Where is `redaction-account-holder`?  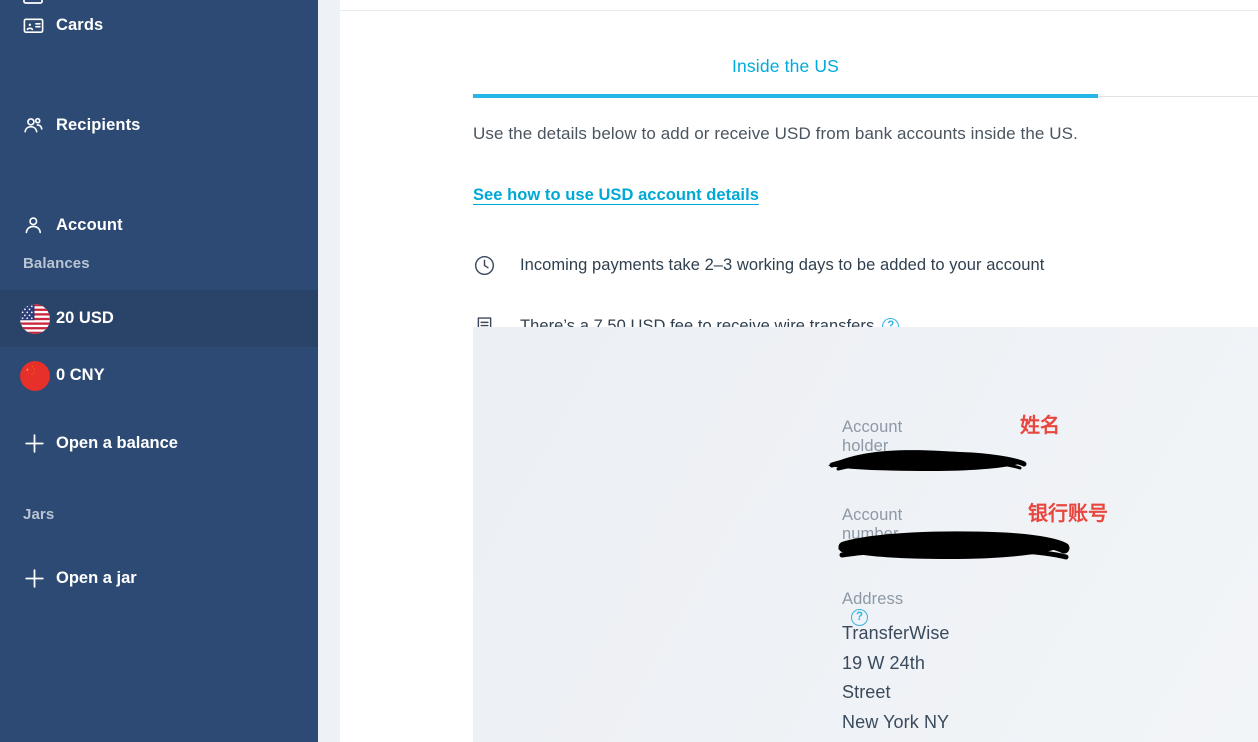 redaction-account-holder is located at coordinates (927, 460).